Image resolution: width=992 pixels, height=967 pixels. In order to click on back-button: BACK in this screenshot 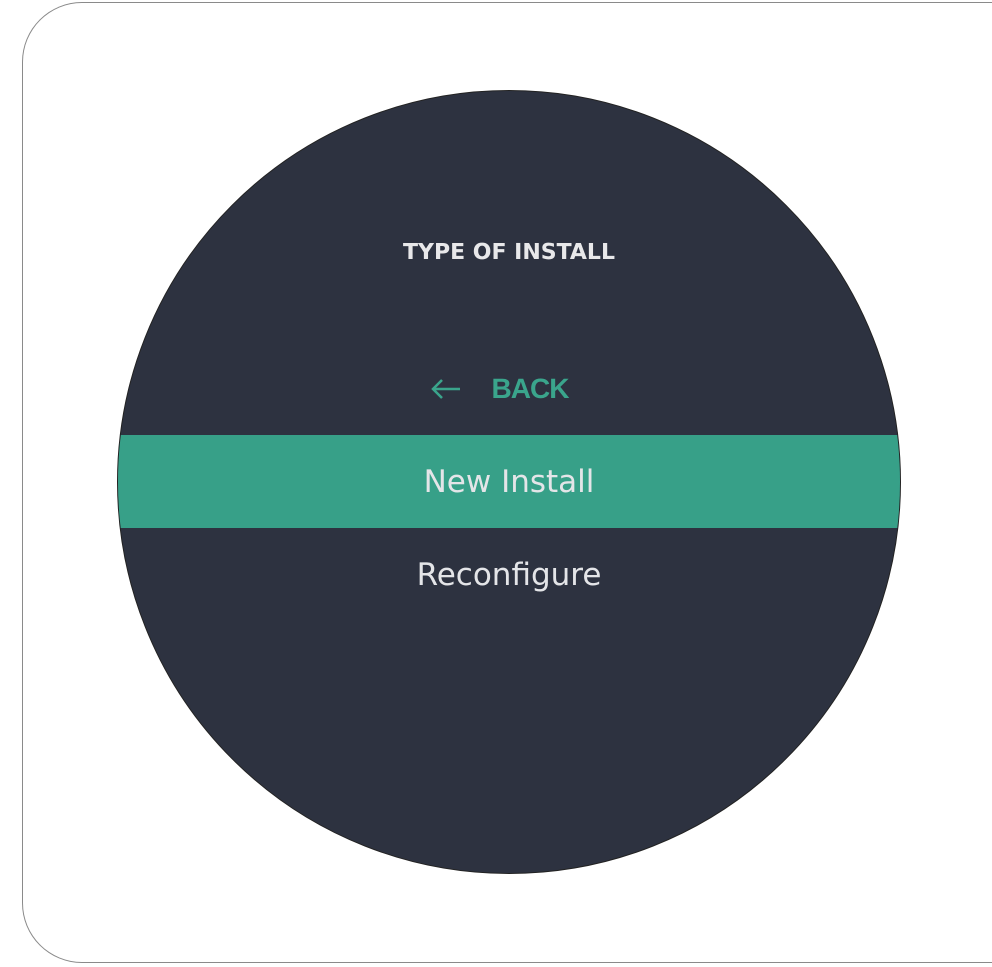, I will do `click(499, 389)`.